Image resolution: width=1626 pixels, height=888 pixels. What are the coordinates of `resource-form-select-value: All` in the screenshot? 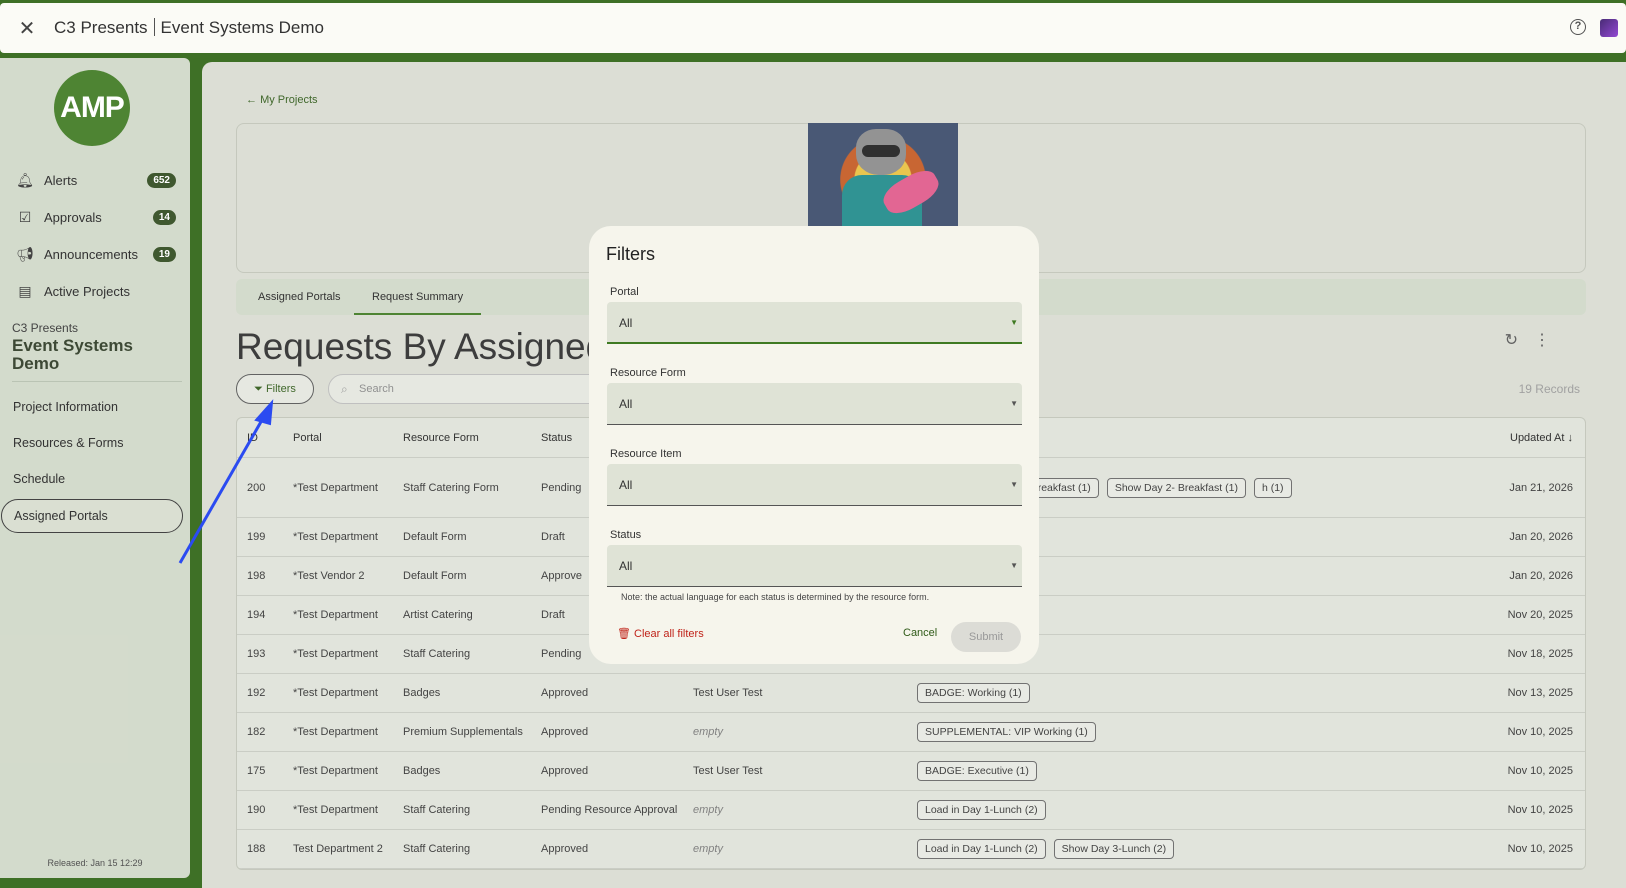 It's located at (626, 404).